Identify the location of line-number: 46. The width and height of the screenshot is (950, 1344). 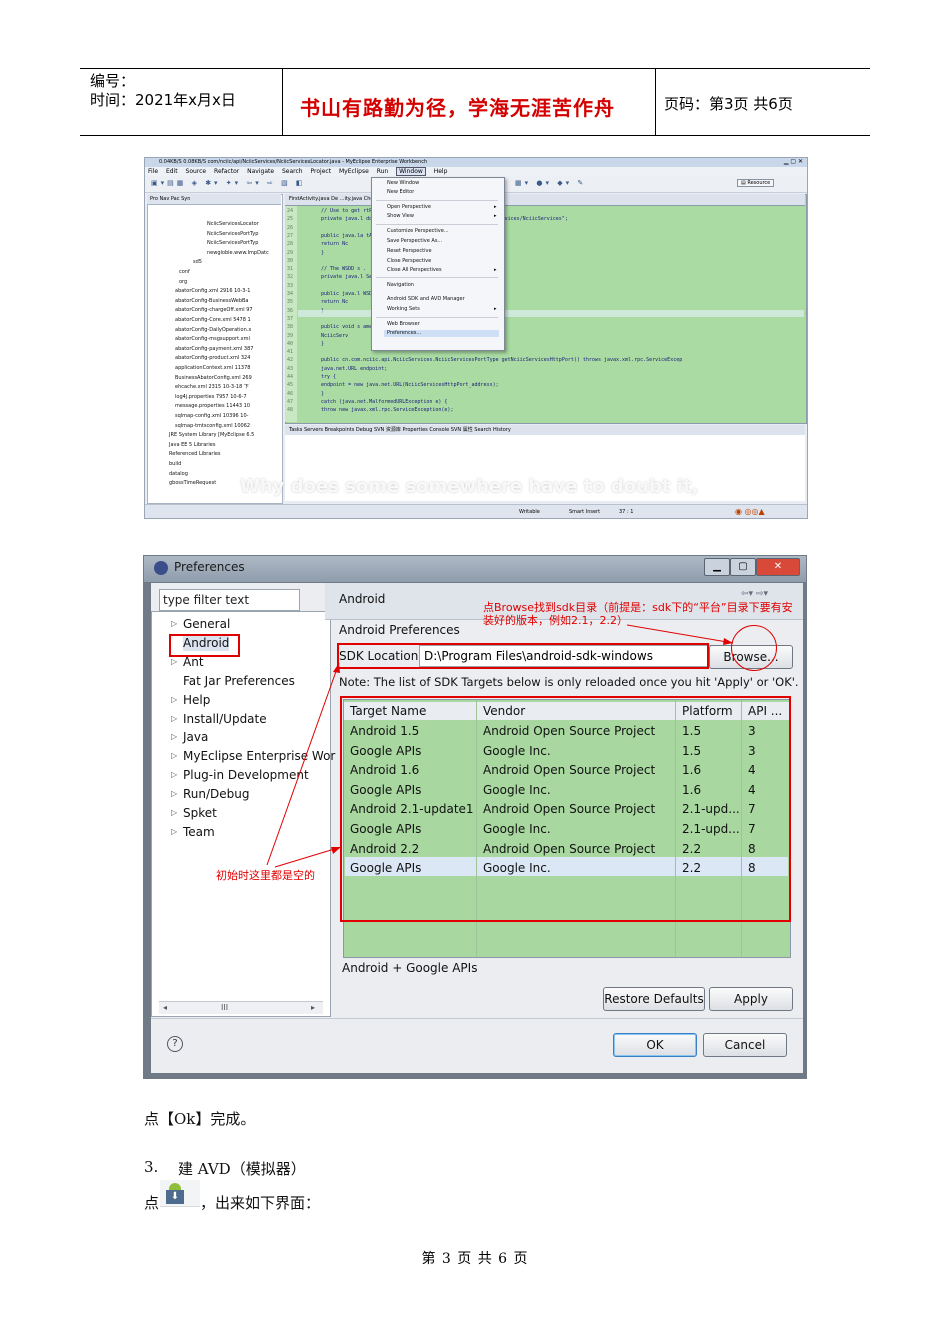
(290, 393).